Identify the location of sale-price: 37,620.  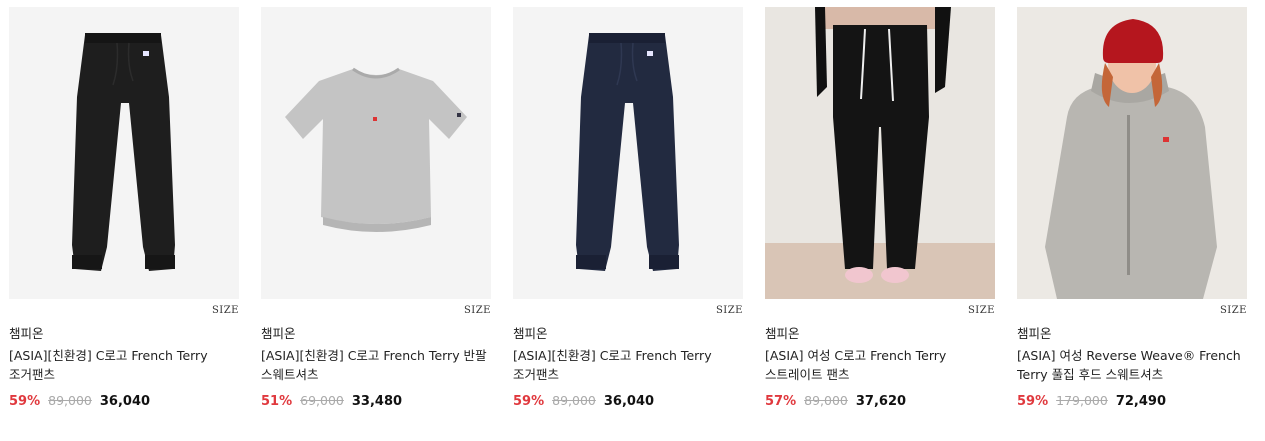
(881, 401).